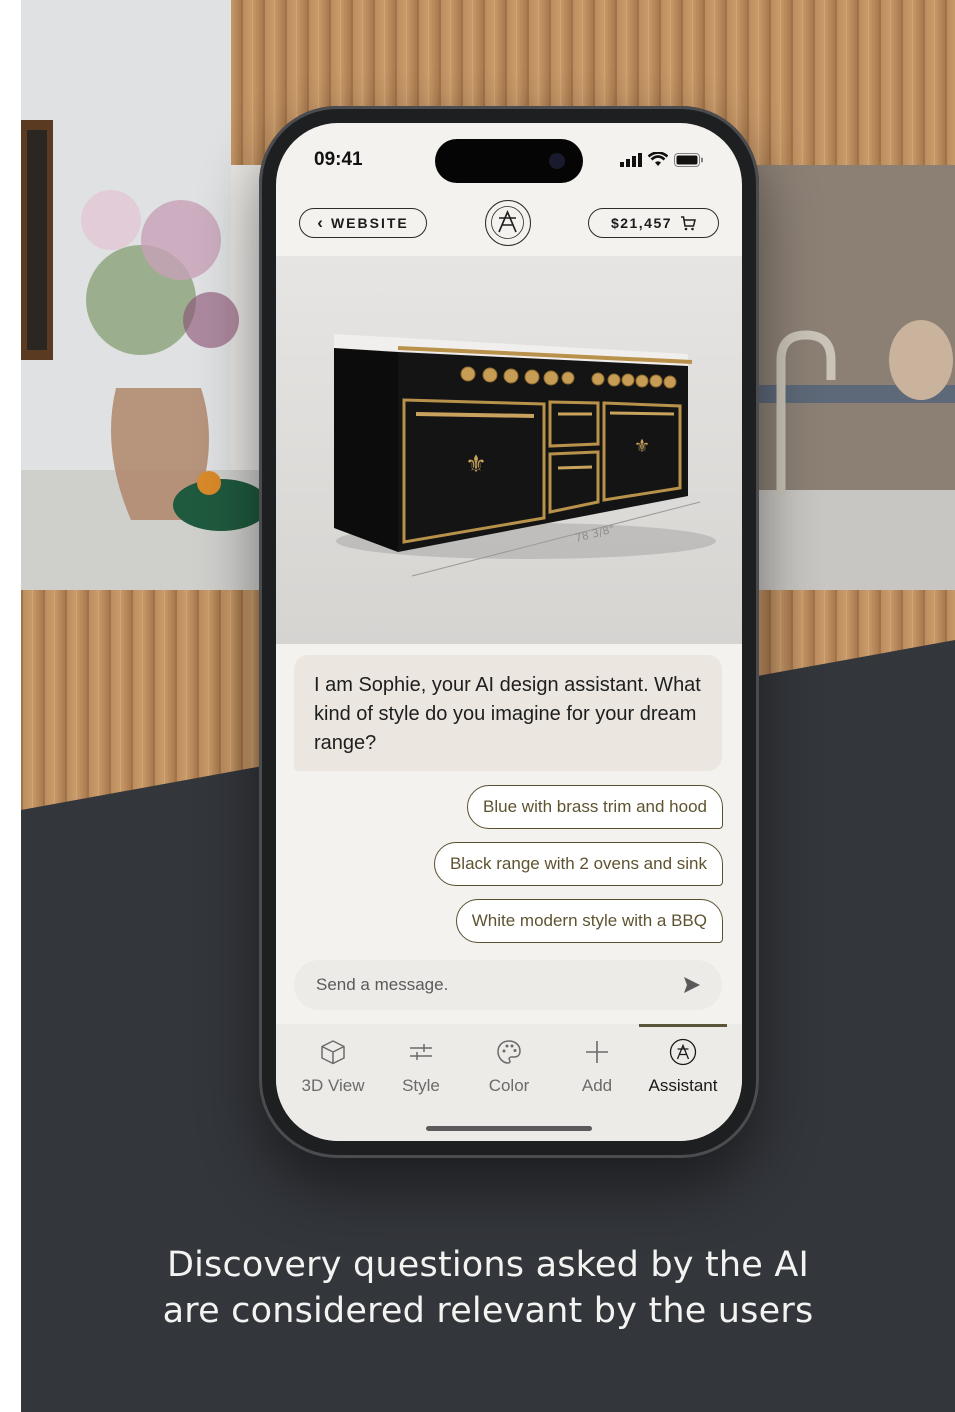  I want to click on tab-color: Color, so click(509, 1066).